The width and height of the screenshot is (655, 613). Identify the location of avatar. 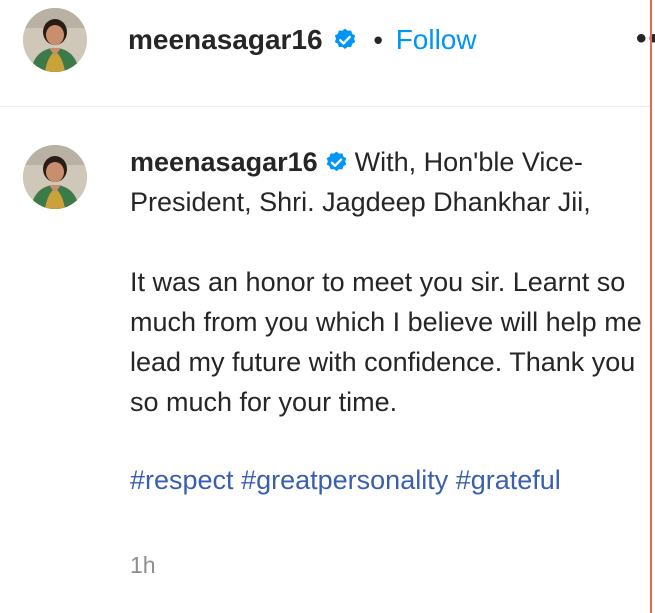
(55, 40).